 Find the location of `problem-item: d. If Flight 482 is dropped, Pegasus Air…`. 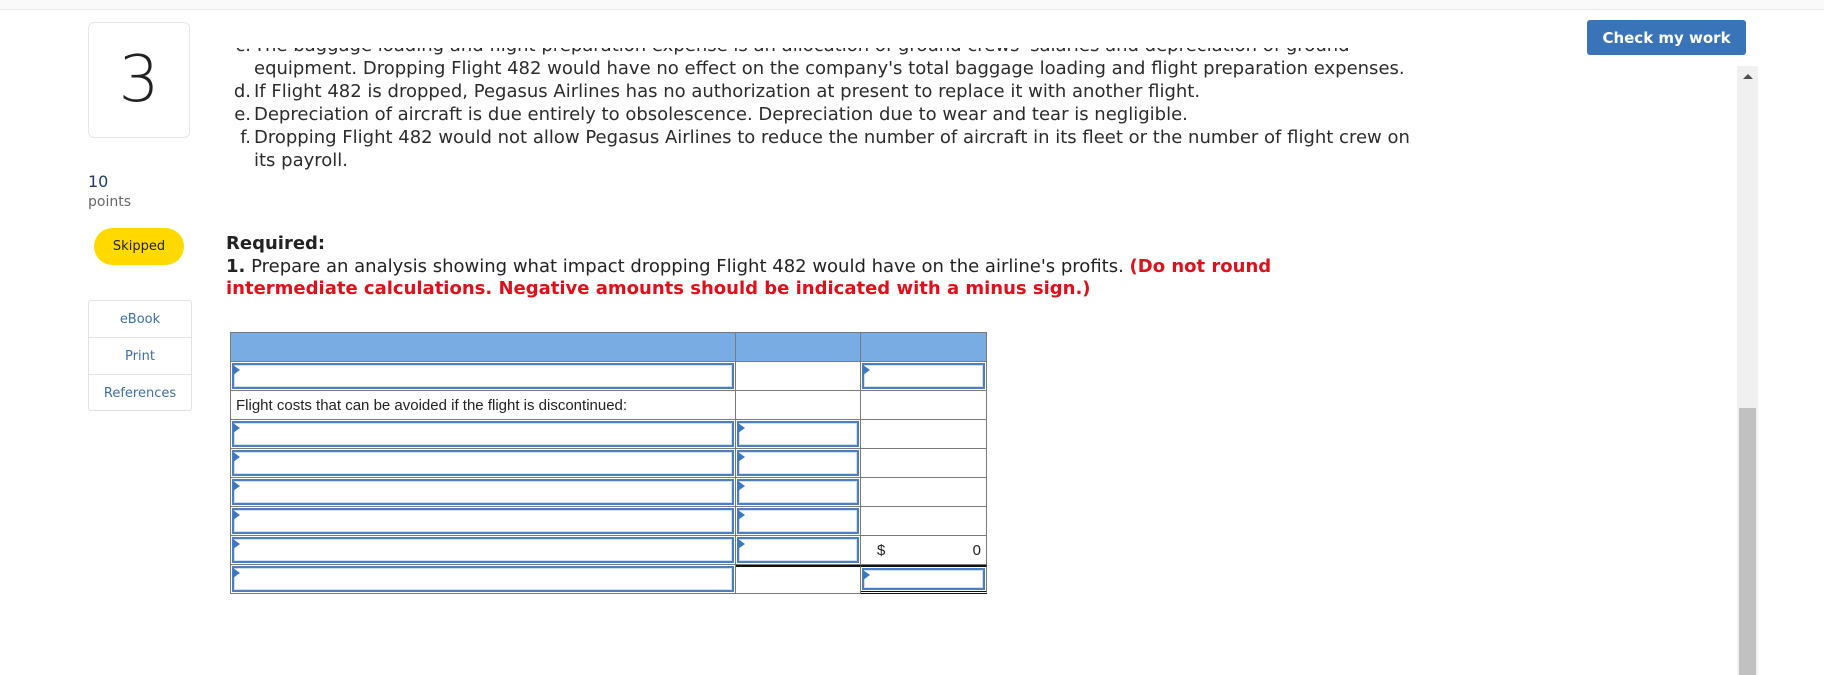

problem-item: d. If Flight 482 is dropped, Pegasus Air… is located at coordinates (826, 91).